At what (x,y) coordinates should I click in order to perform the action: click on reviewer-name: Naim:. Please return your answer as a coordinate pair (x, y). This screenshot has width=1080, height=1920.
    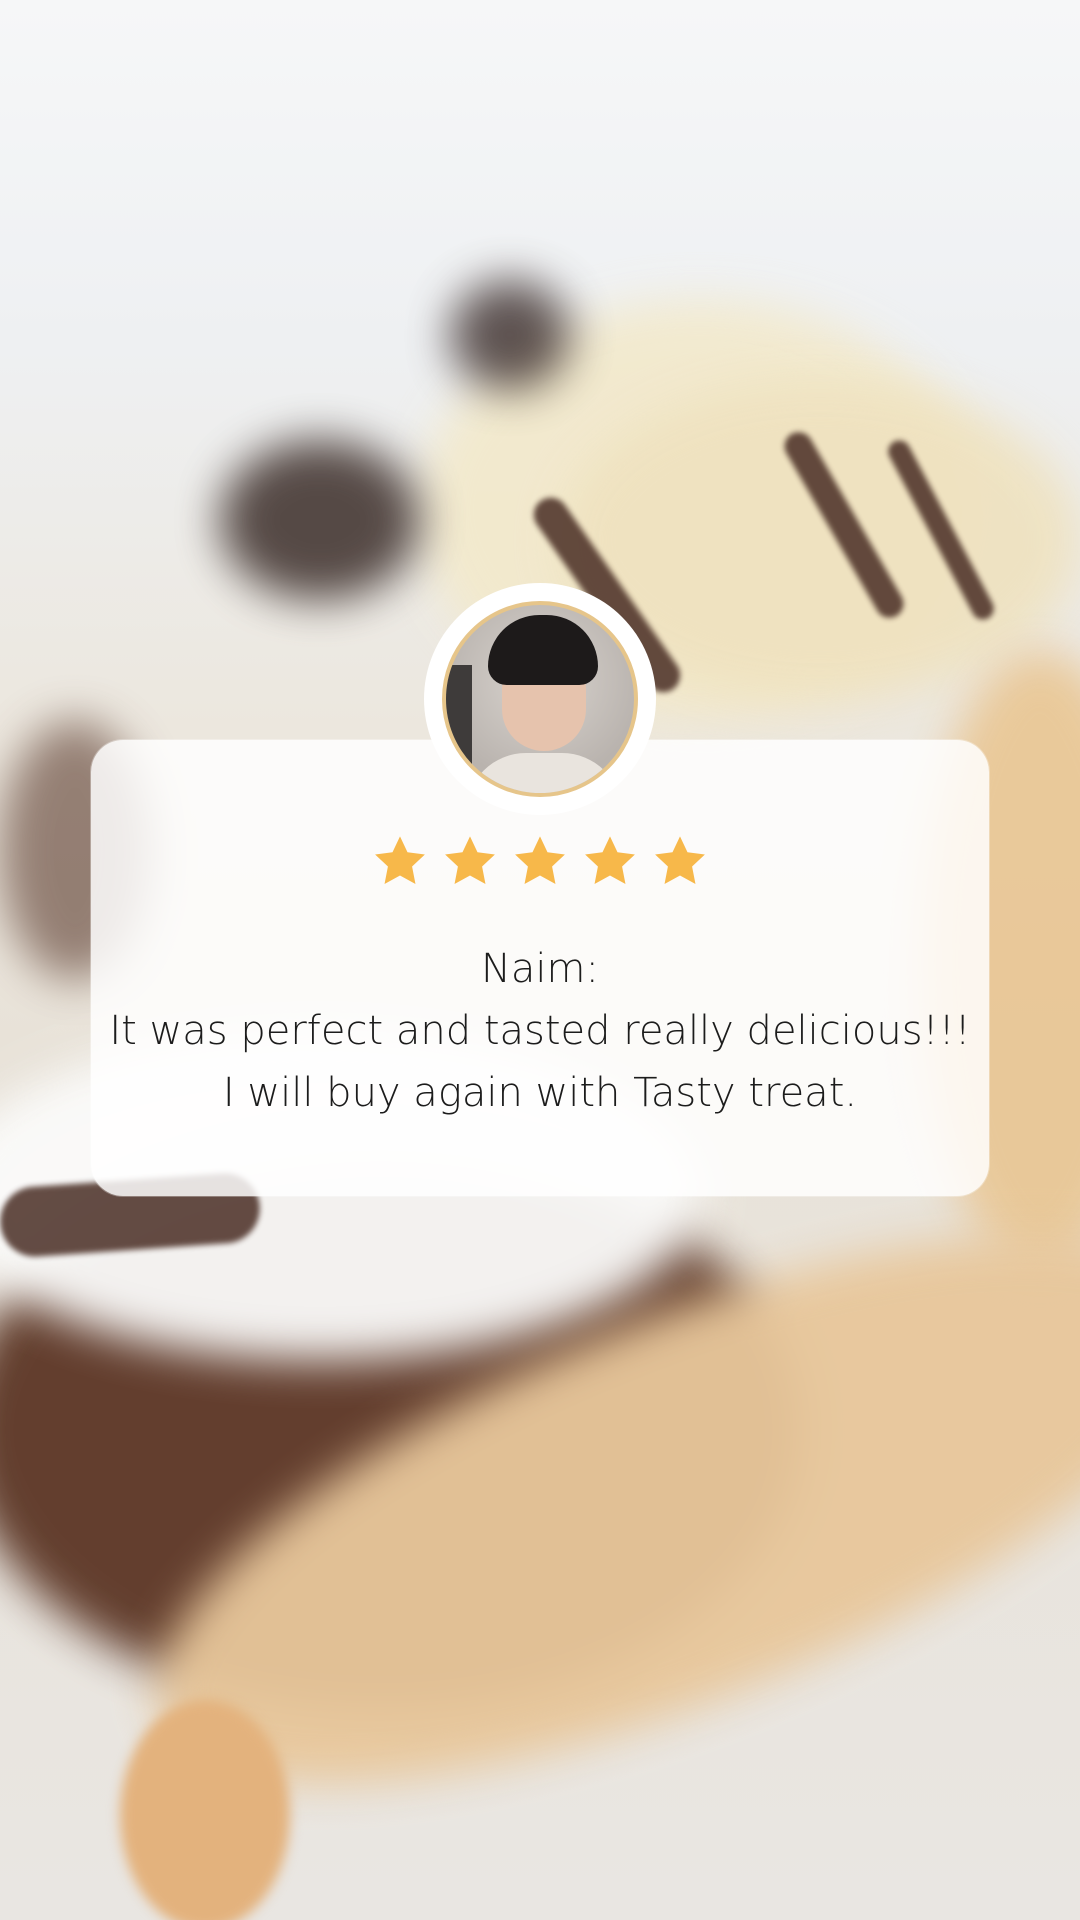
    Looking at the image, I should click on (540, 969).